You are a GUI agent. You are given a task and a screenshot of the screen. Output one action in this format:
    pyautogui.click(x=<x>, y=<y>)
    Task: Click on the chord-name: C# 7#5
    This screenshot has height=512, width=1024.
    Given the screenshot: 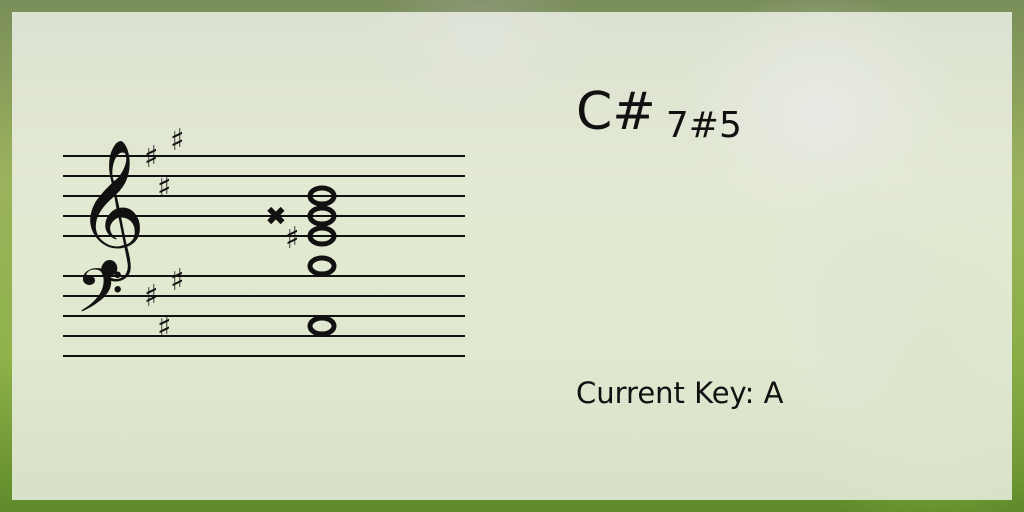 What is the action you would take?
    pyautogui.click(x=659, y=114)
    